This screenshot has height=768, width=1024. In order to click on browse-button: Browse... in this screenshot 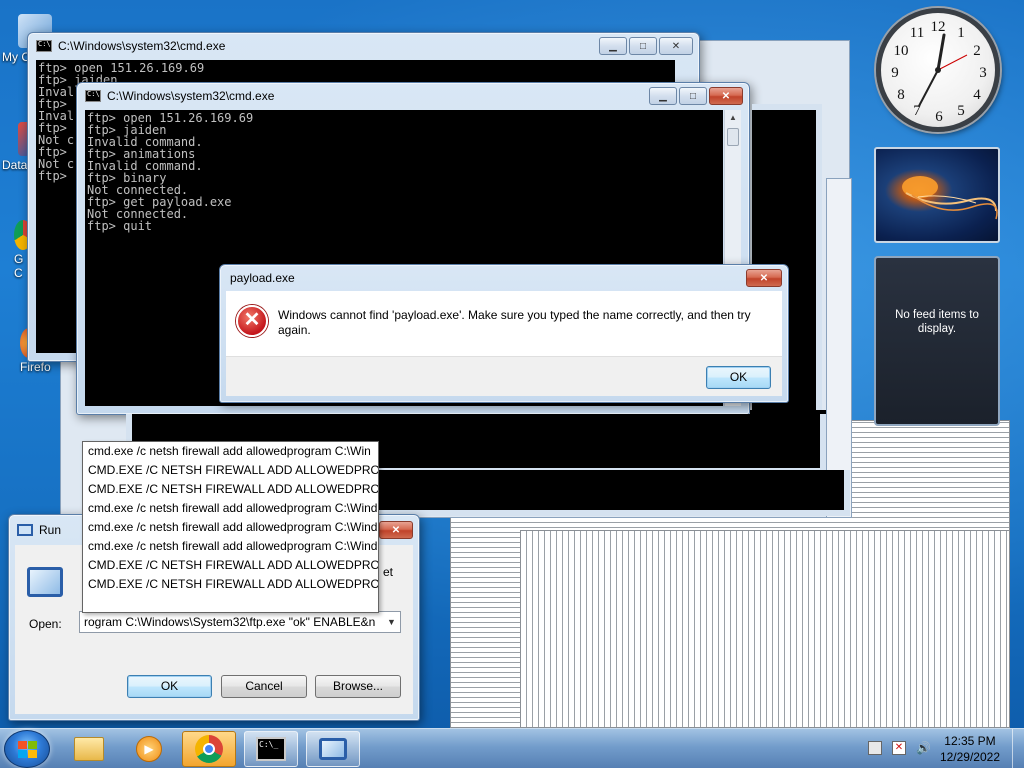, I will do `click(358, 686)`.